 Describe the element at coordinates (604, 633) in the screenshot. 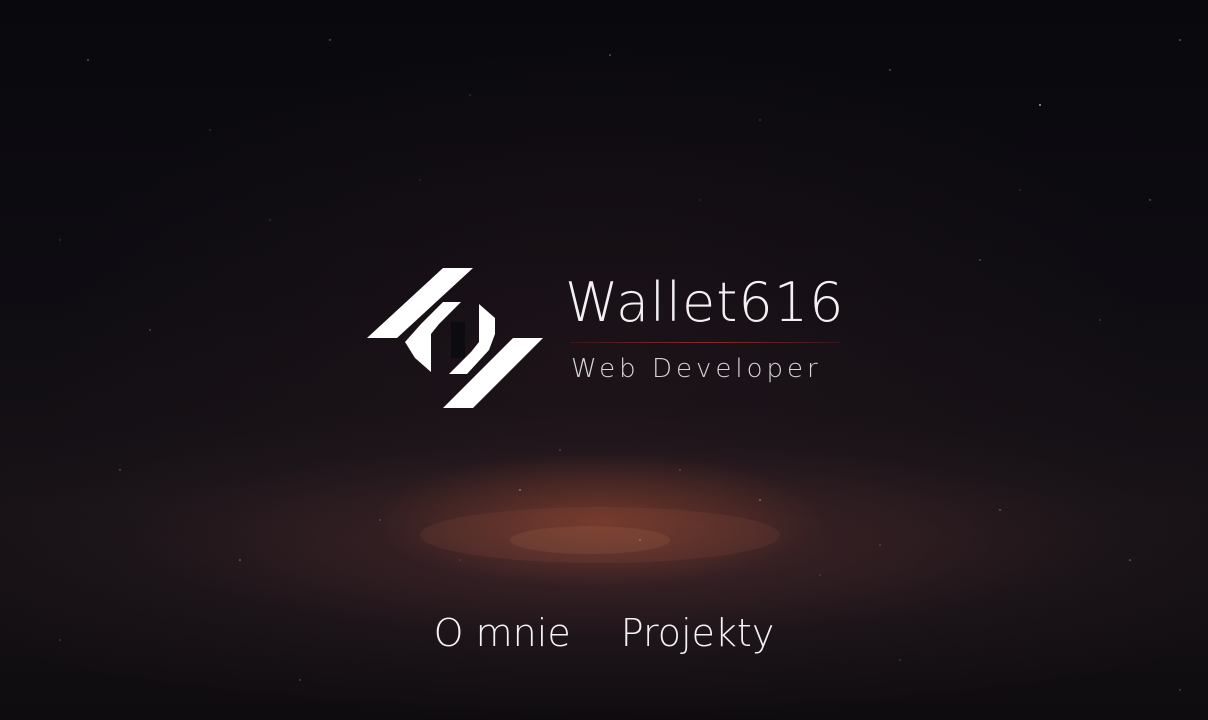

I see `main-nav: O mnie Projekty` at that location.